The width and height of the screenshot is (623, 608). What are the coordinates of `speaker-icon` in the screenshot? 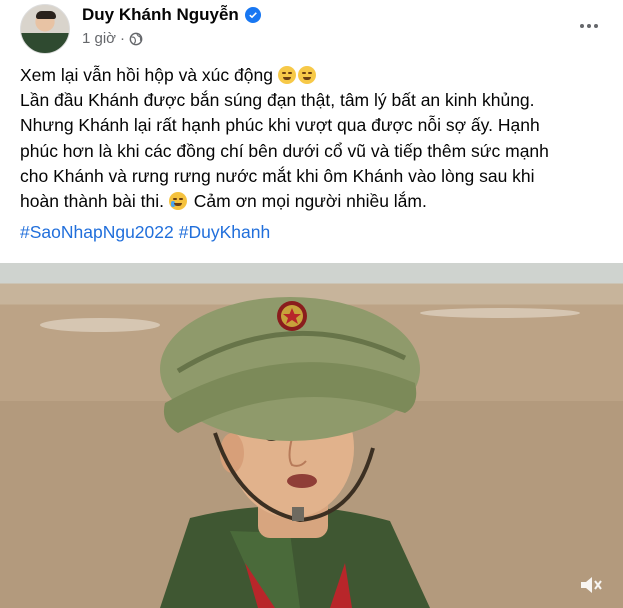 It's located at (592, 585).